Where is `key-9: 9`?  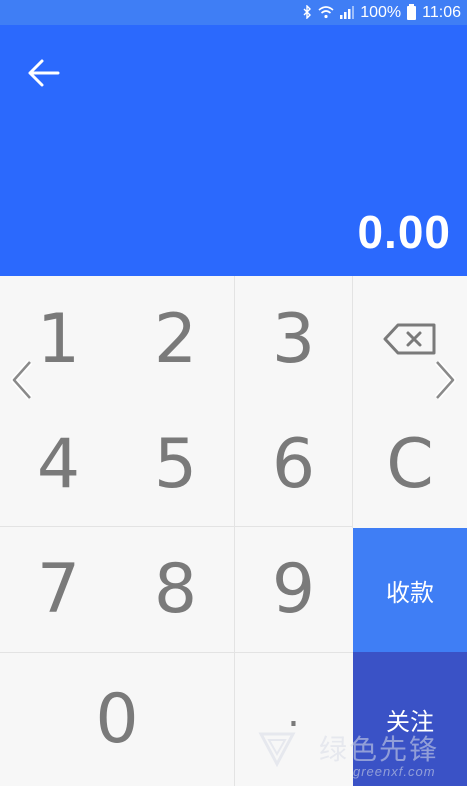 key-9: 9 is located at coordinates (293, 589).